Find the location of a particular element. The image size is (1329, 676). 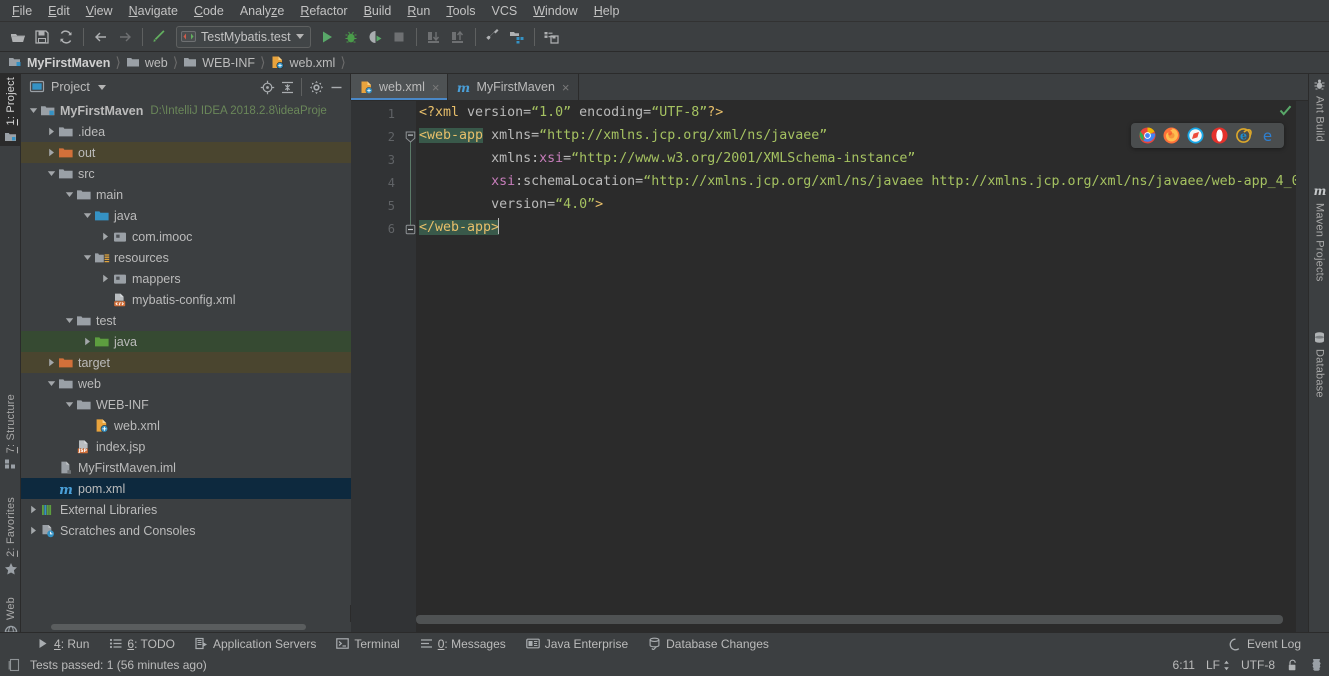

save-all-icon is located at coordinates (42, 37).